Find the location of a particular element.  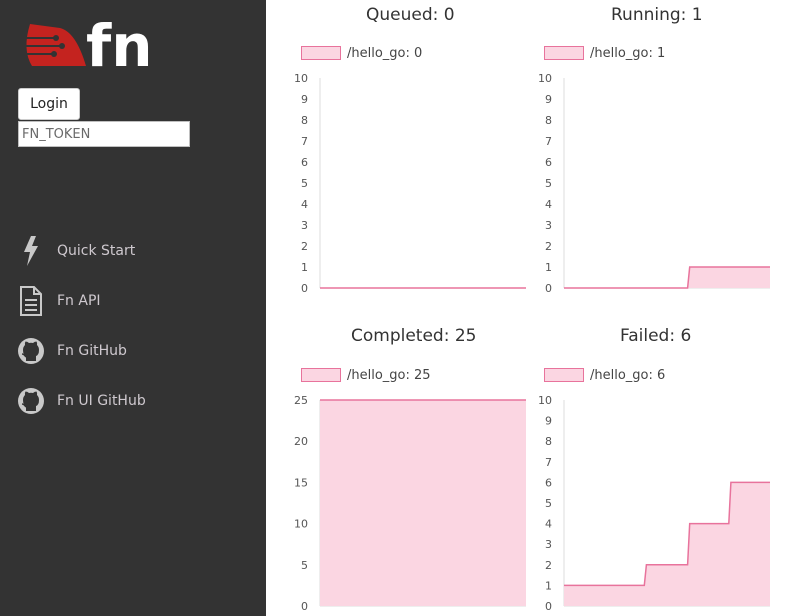

chart-legend-completed: /hello_go: 25 is located at coordinates (366, 375).